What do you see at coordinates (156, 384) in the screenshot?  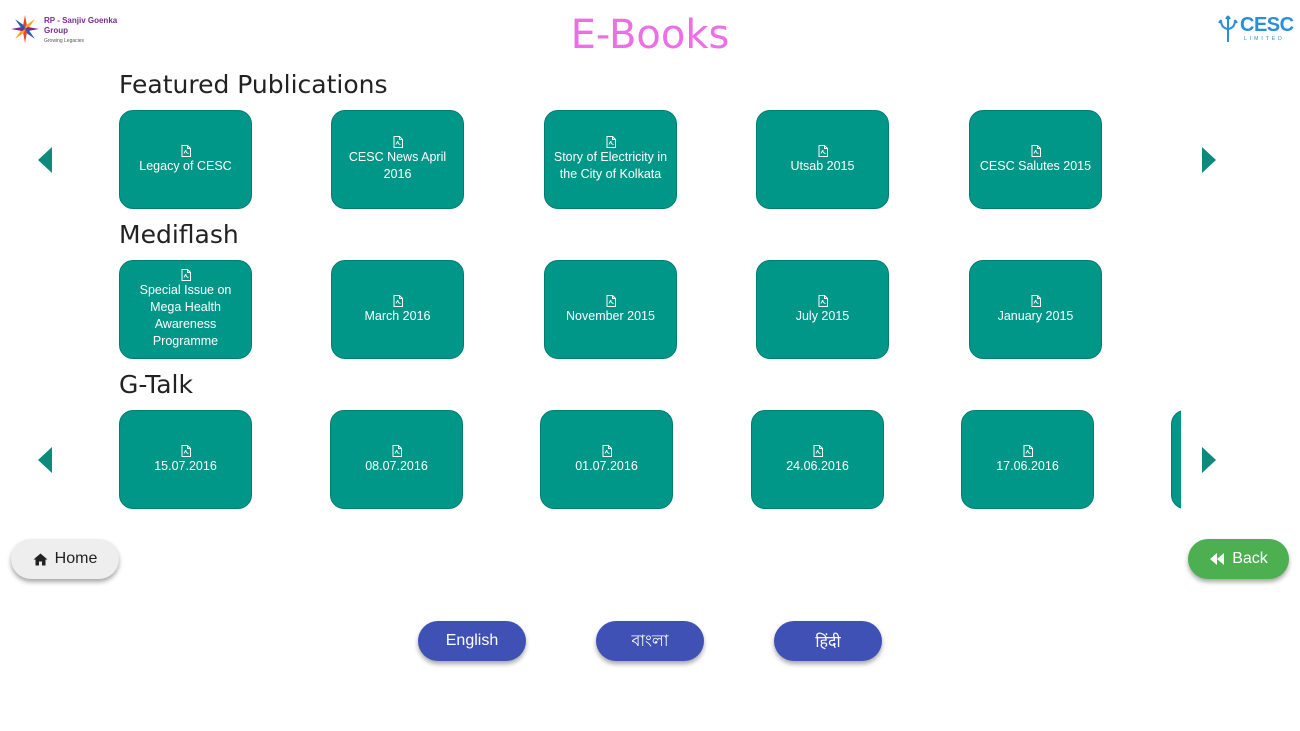 I see `section-title-gtalk: G-Talk` at bounding box center [156, 384].